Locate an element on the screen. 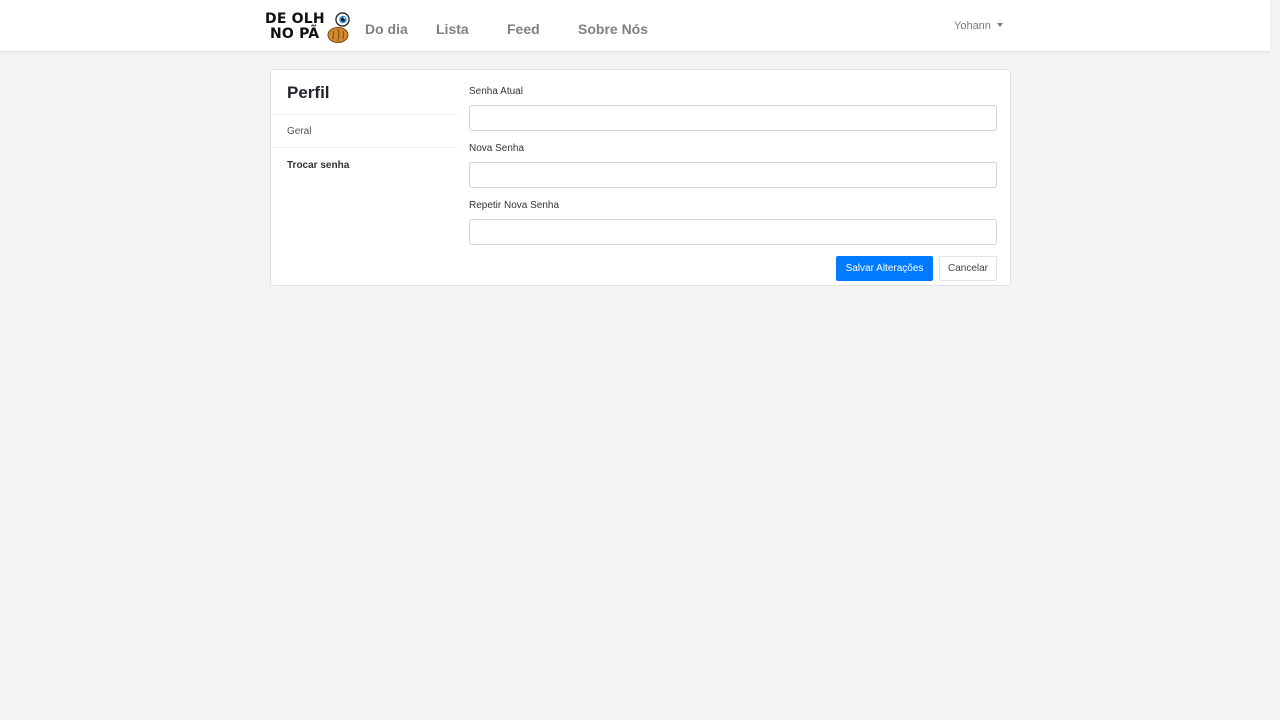  new-password-input is located at coordinates (733, 175).